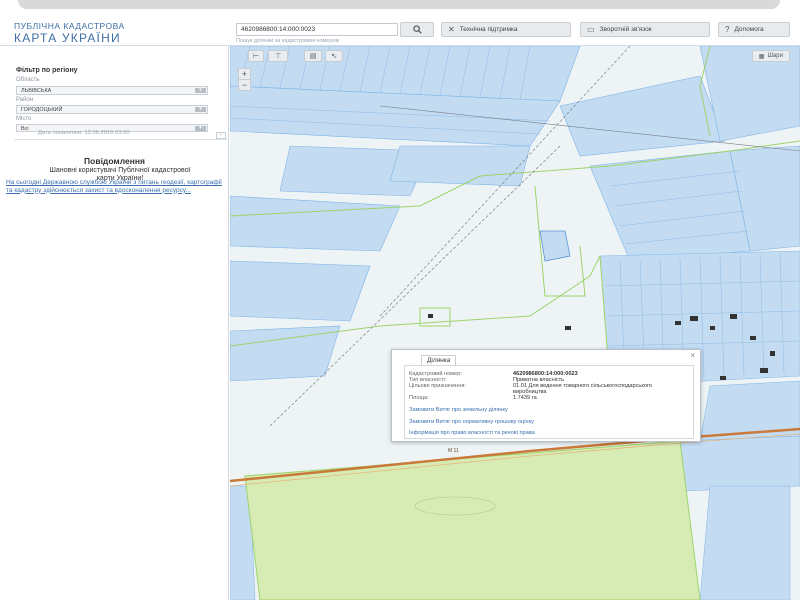  I want to click on measure-length-button: ⊢, so click(256, 56).